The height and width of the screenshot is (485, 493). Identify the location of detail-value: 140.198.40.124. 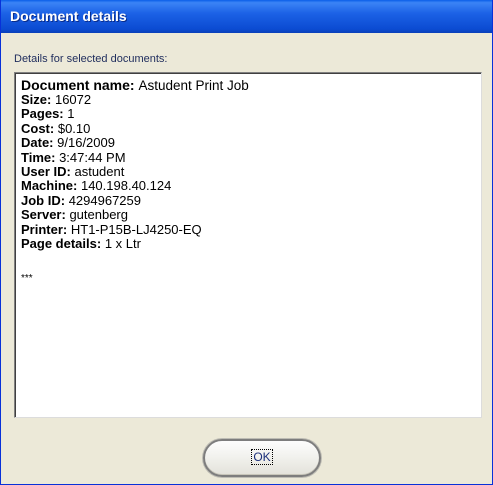
(126, 186).